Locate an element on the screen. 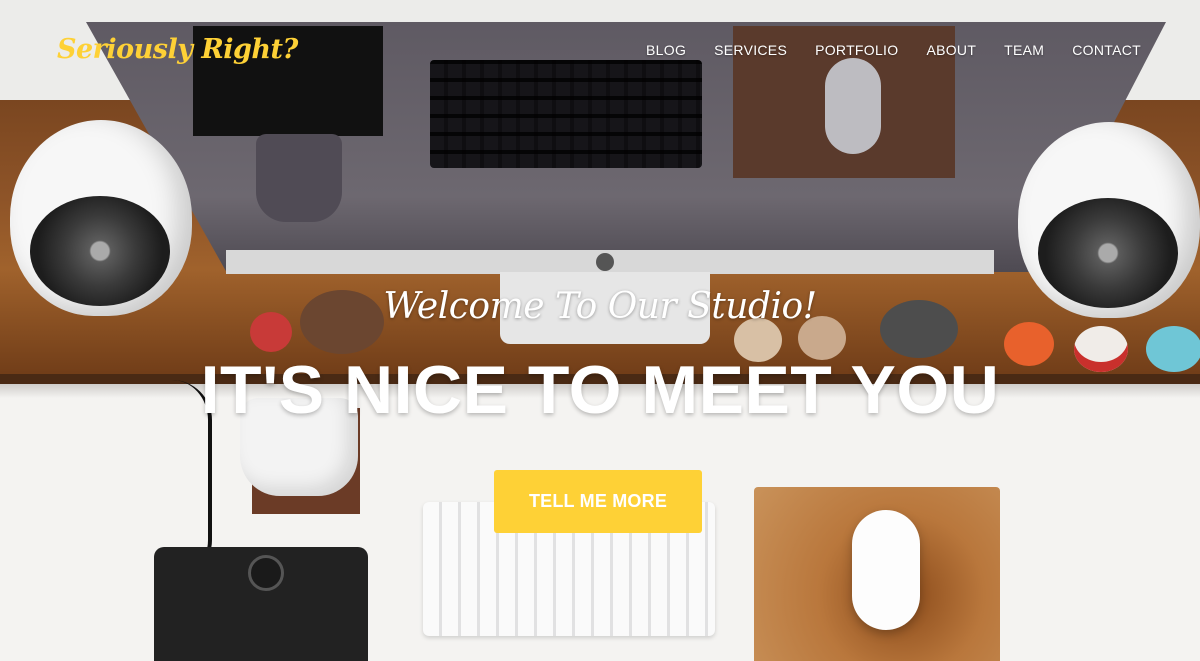 This screenshot has height=661, width=1200. nav-item-services: SERVICES is located at coordinates (750, 51).